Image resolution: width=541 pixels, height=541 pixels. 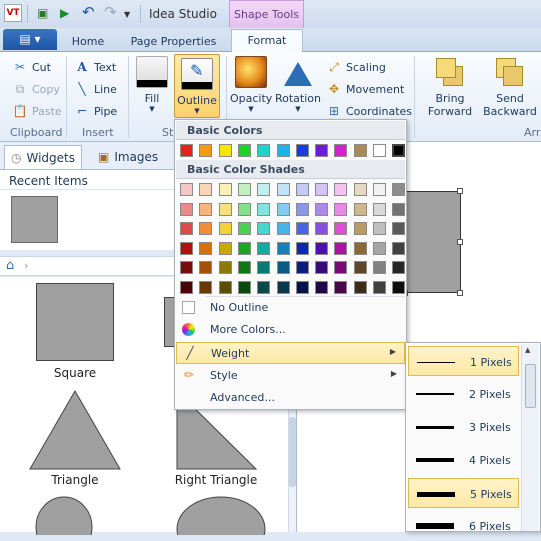 I want to click on scaling-button: ⤢ Scaling, so click(x=356, y=67).